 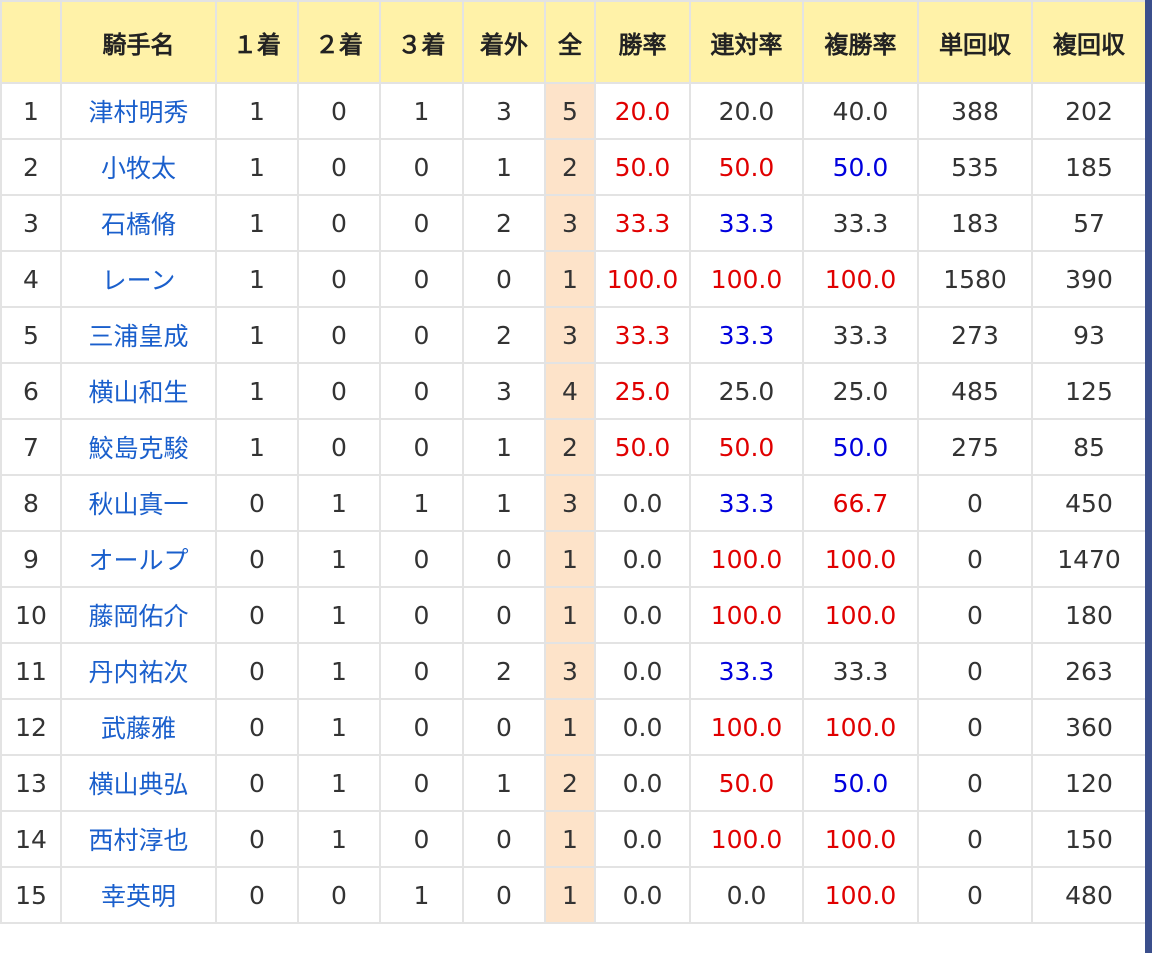 I want to click on show-return: 180, so click(x=1089, y=615).